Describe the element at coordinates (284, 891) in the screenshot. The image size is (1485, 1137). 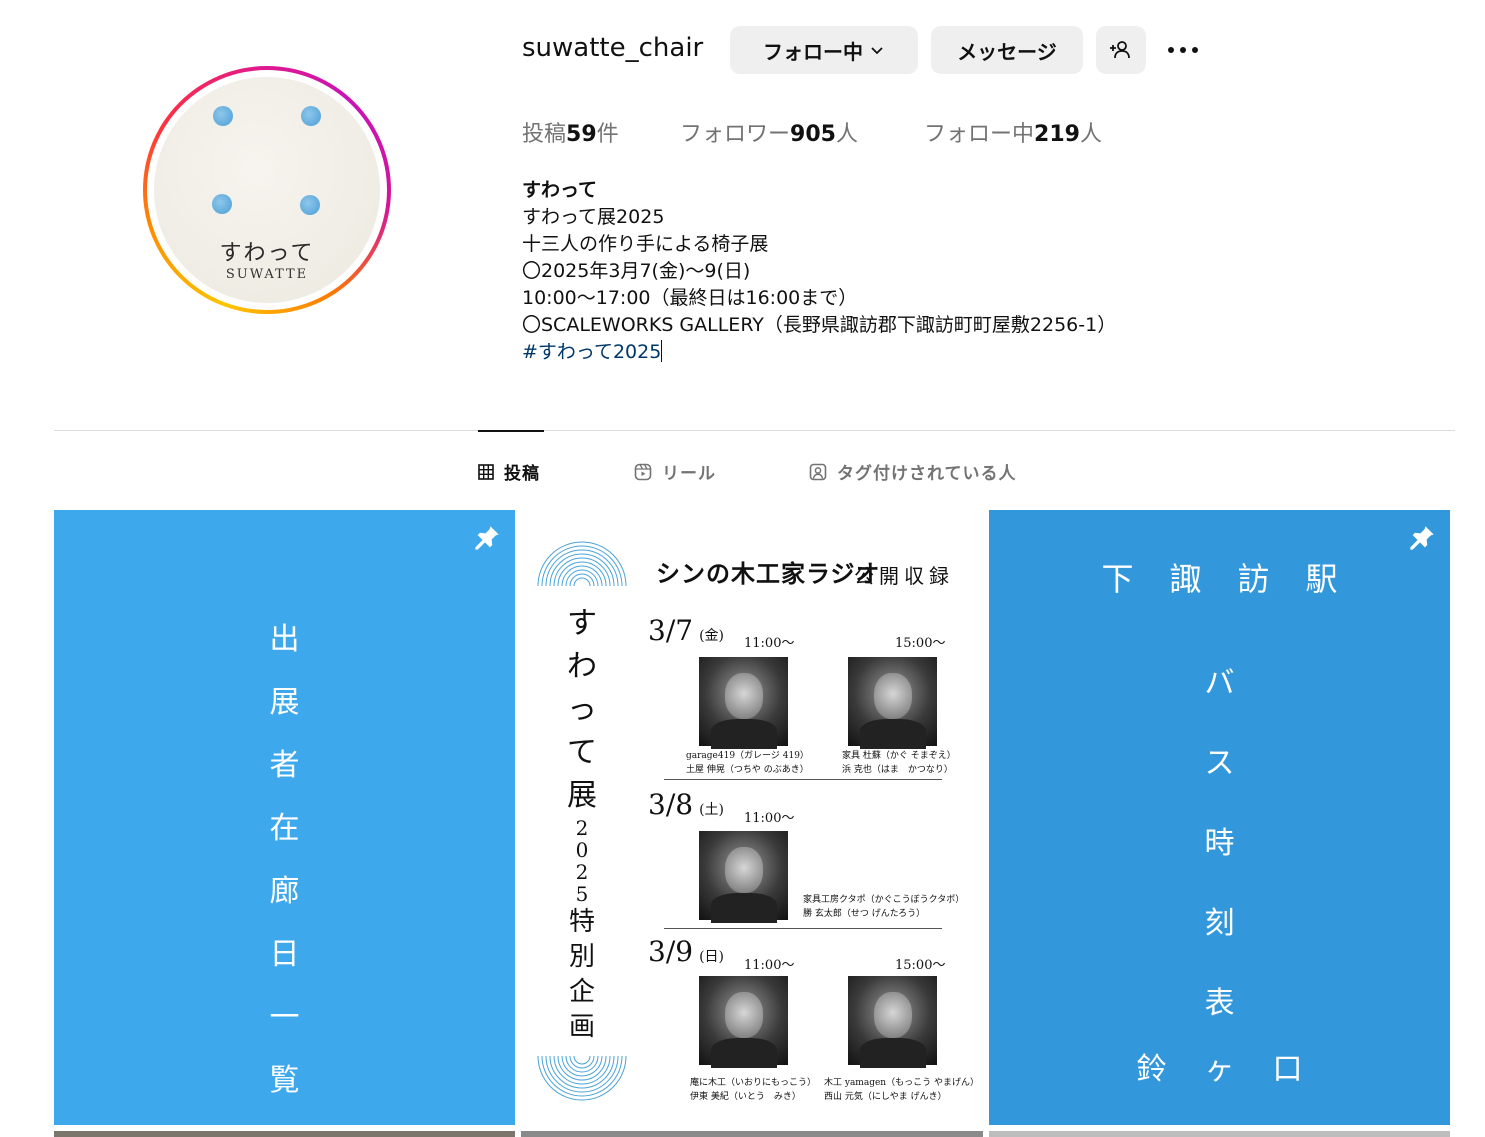
I see `post-char: 廊` at that location.